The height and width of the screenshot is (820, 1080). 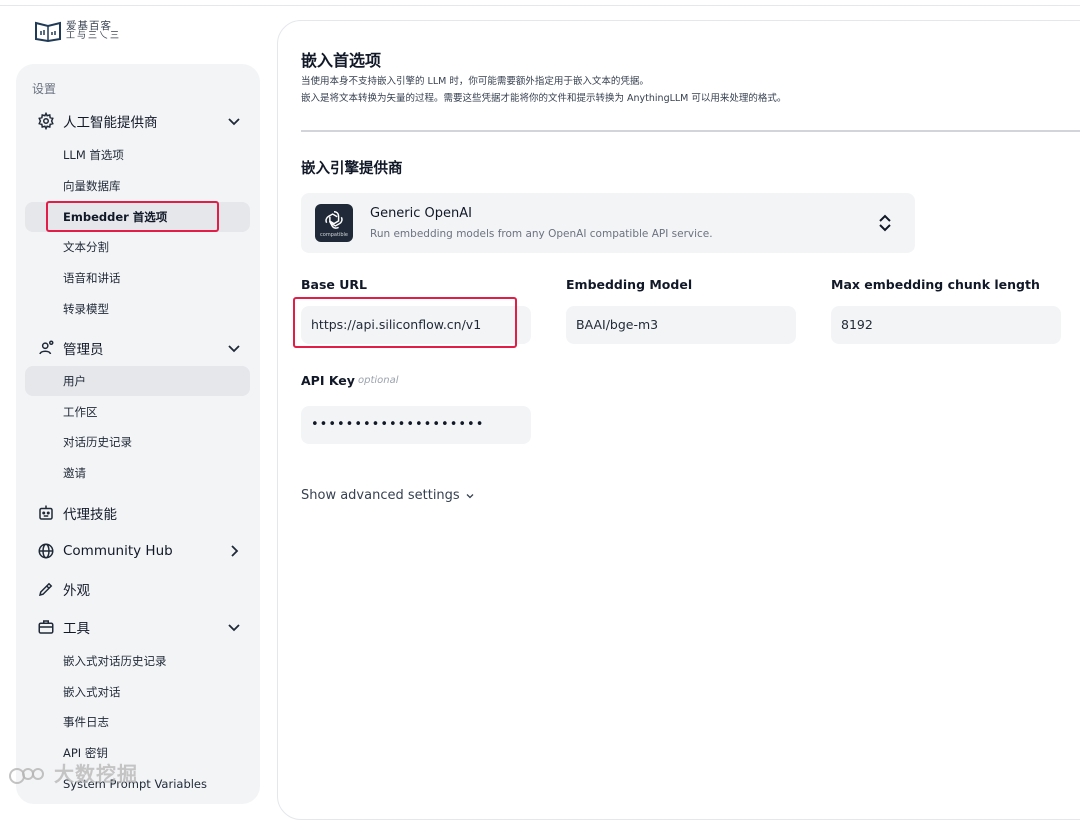 What do you see at coordinates (334, 234) in the screenshot?
I see `icon-caption: compatible` at bounding box center [334, 234].